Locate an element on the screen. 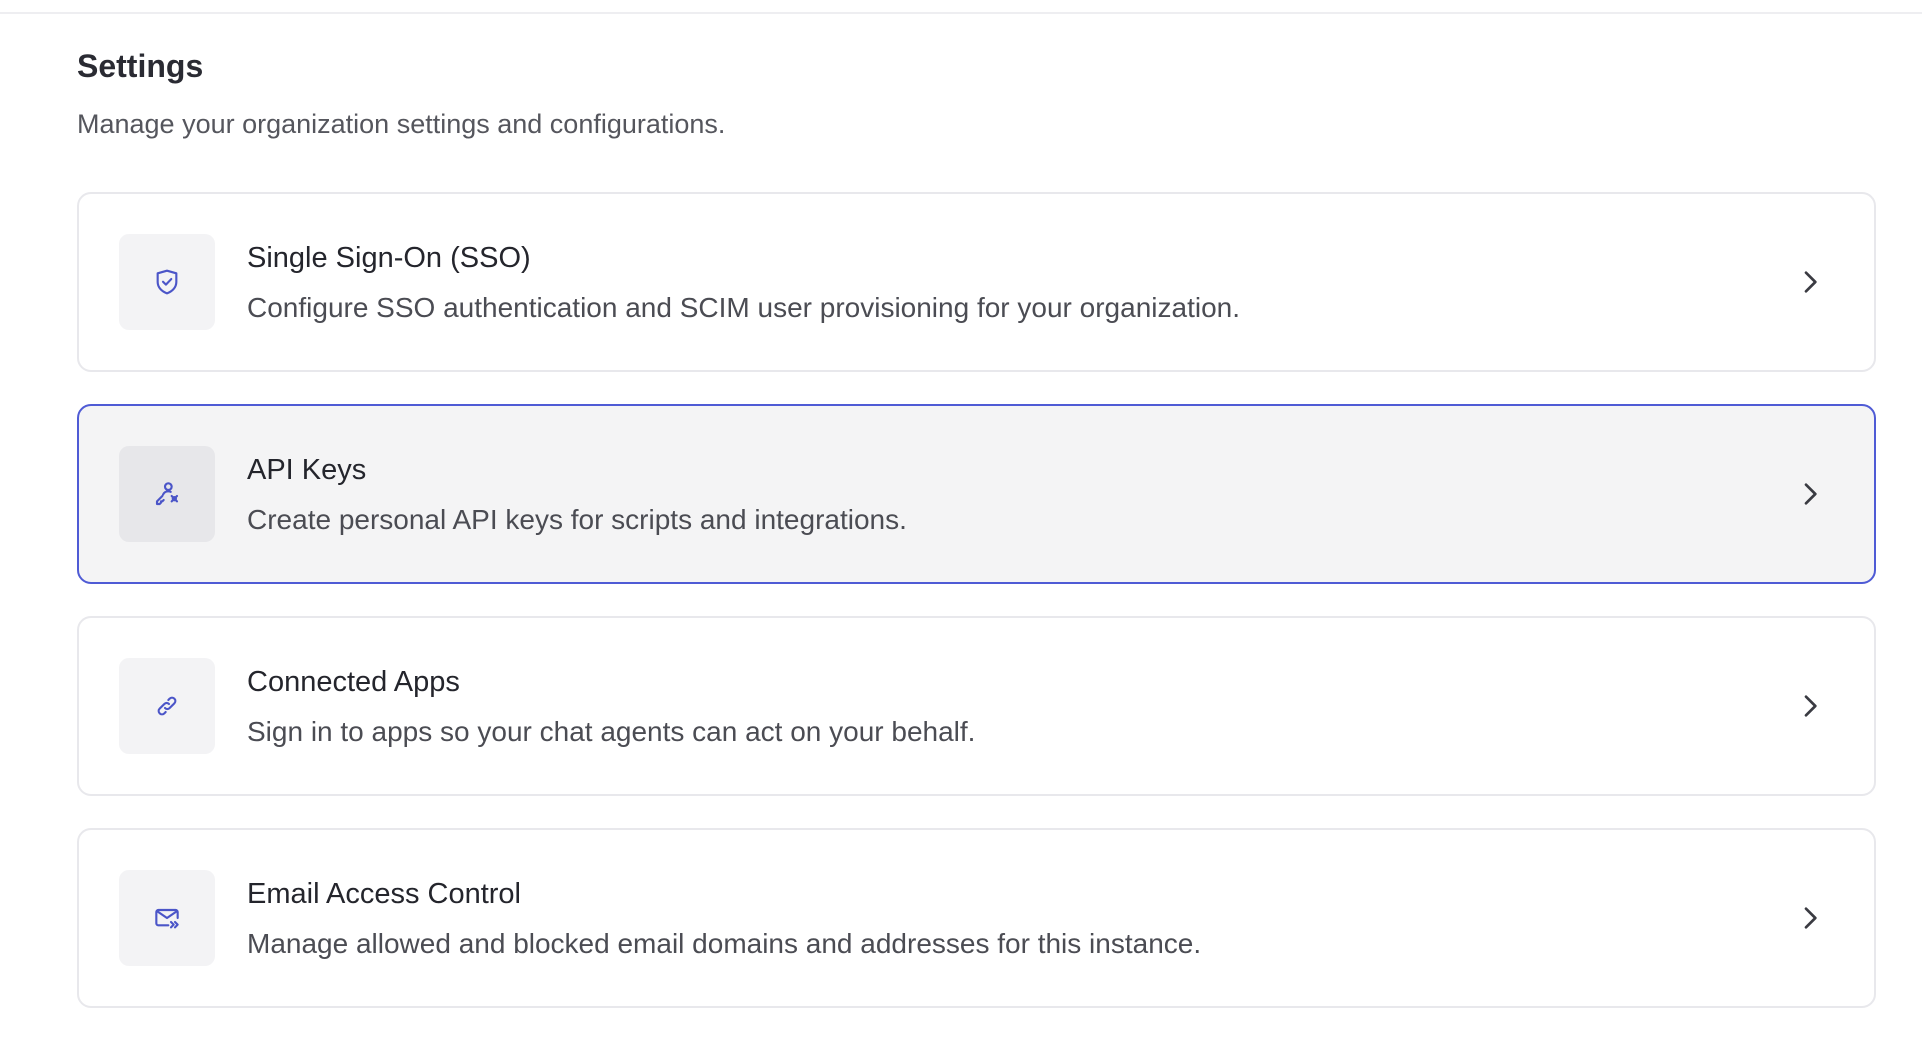 Image resolution: width=1922 pixels, height=1040 pixels. card-title: API Keys is located at coordinates (307, 470).